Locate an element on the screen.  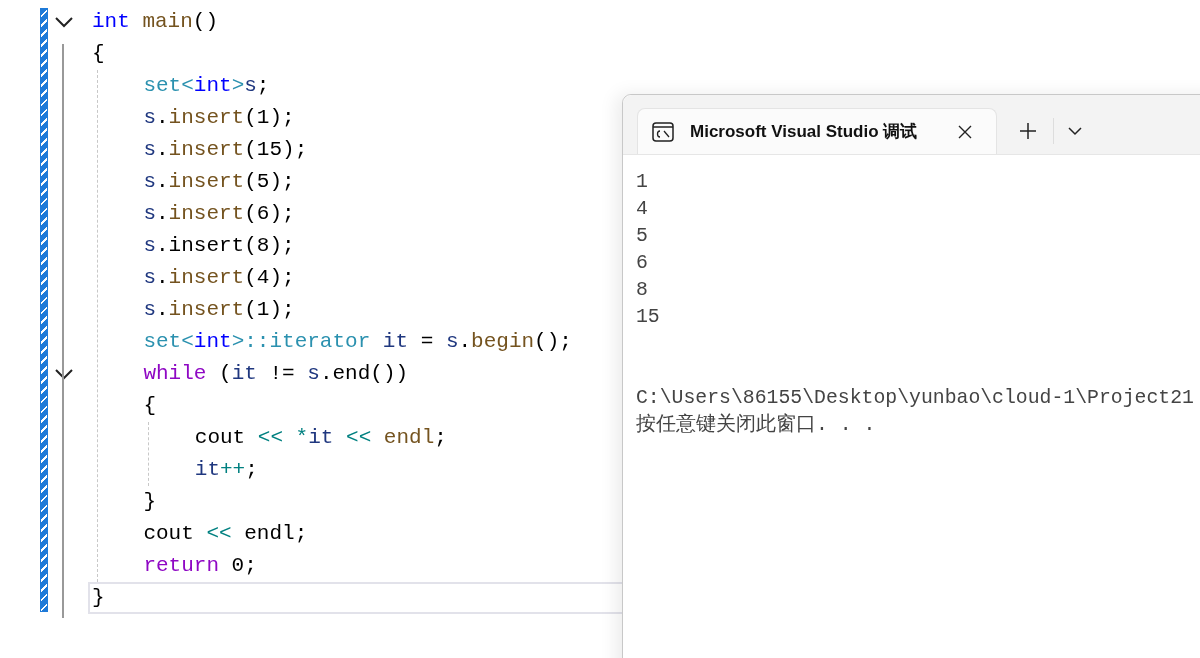
code-line: cout << endl; is located at coordinates (225, 533).